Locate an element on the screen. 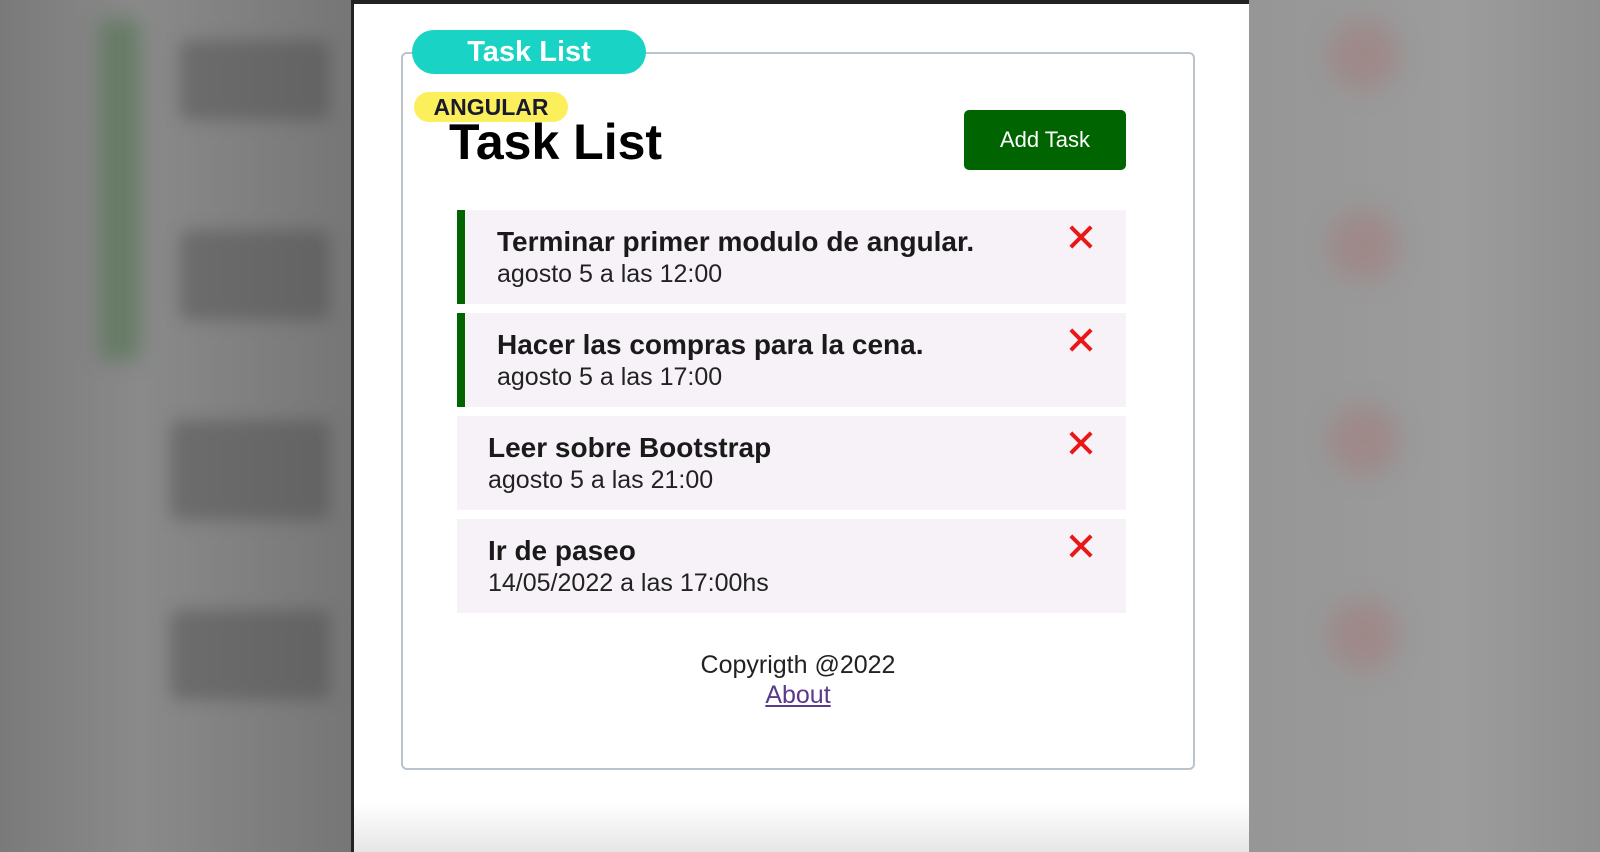 This screenshot has width=1600, height=852. about-link: About is located at coordinates (797, 695).